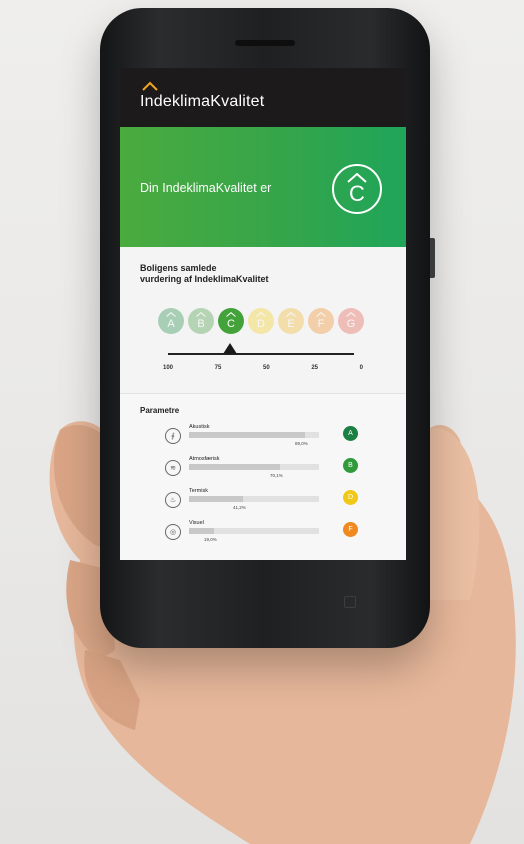 The width and height of the screenshot is (524, 844). I want to click on grade-letter: A, so click(171, 324).